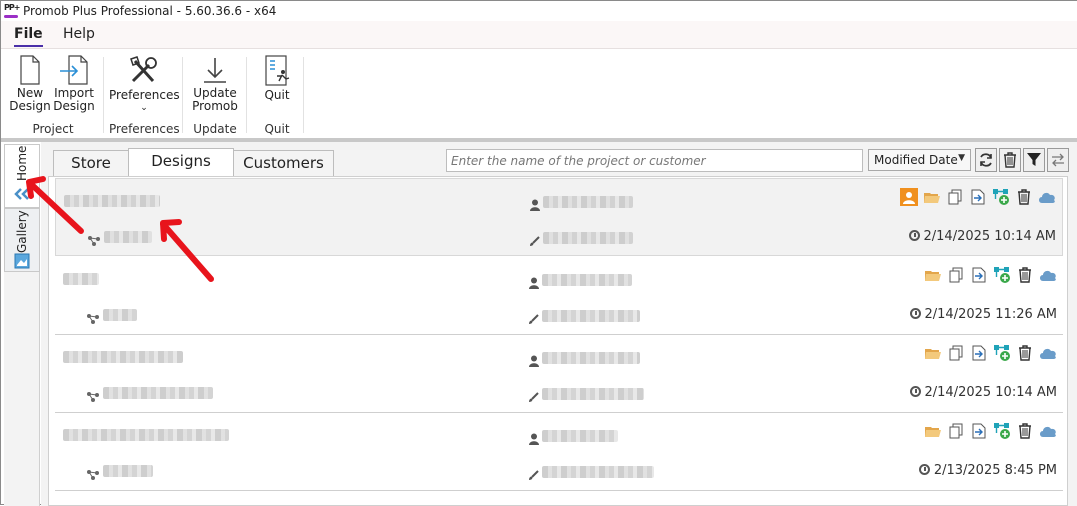  What do you see at coordinates (22, 261) in the screenshot?
I see `gallery-icon` at bounding box center [22, 261].